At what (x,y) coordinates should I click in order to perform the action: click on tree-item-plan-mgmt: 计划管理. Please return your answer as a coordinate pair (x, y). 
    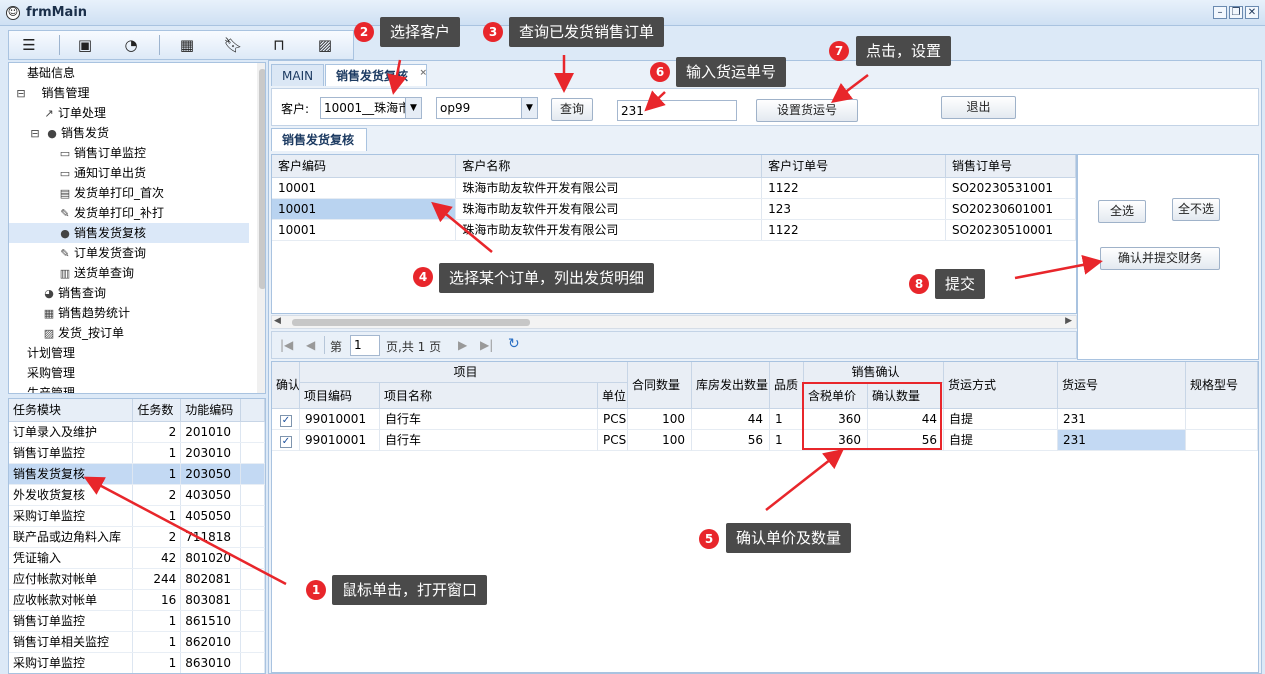
    Looking at the image, I should click on (51, 353).